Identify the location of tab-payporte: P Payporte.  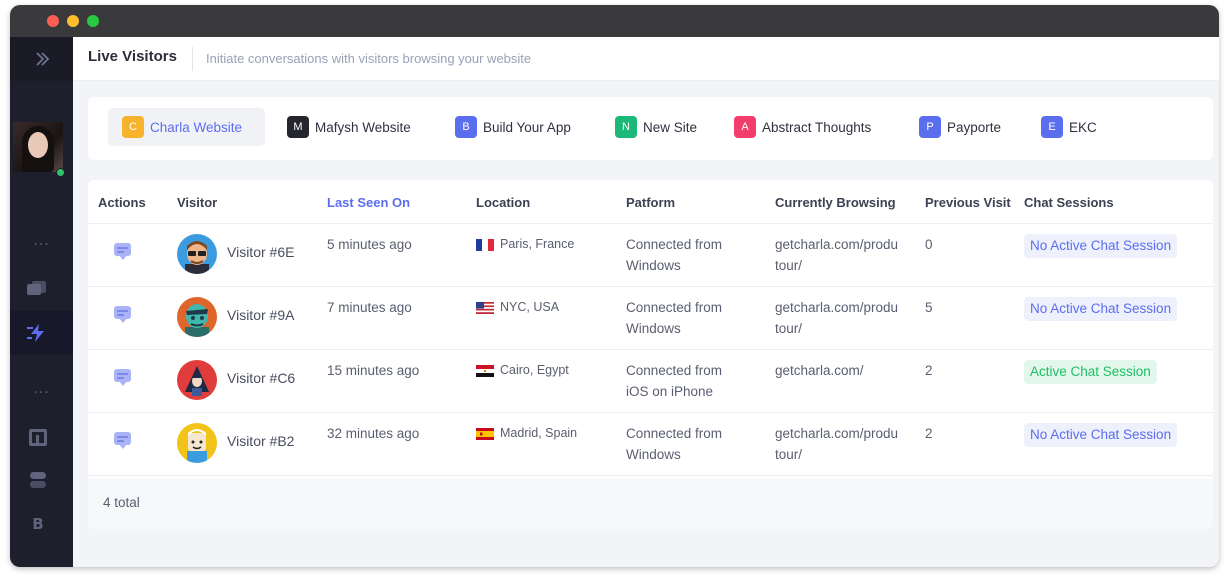
(965, 127).